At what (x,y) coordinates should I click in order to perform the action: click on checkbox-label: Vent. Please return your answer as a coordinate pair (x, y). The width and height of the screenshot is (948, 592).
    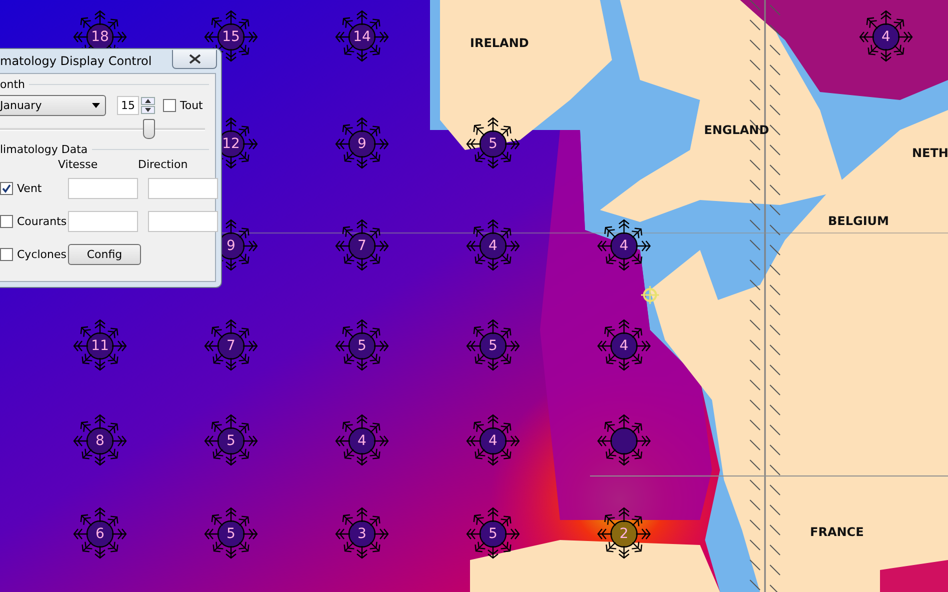
    Looking at the image, I should click on (29, 188).